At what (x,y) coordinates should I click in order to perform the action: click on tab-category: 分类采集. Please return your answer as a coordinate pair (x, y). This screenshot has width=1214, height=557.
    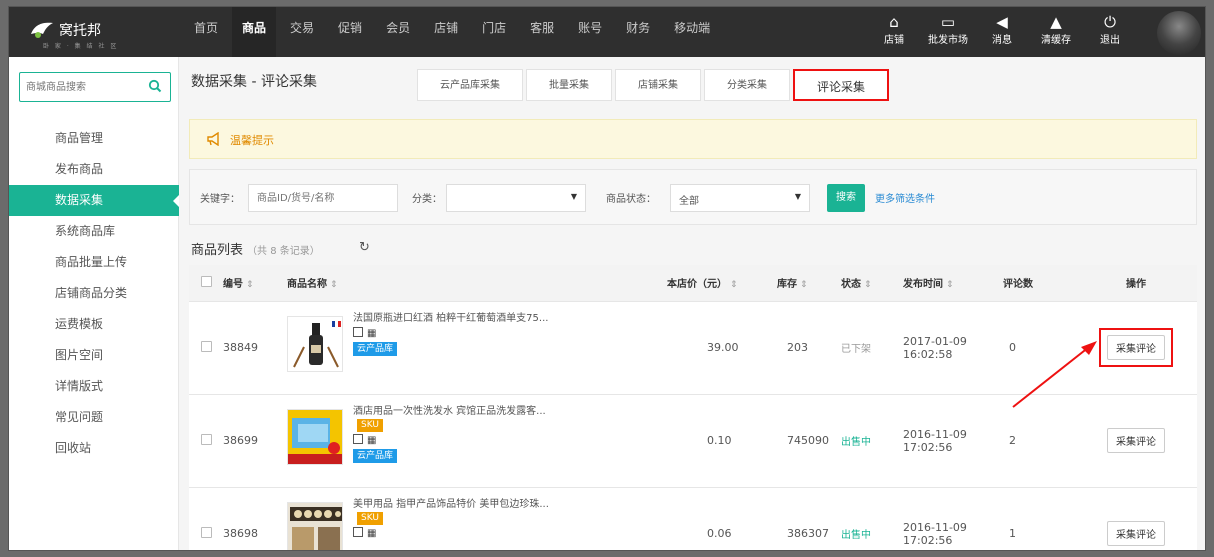
    Looking at the image, I should click on (747, 85).